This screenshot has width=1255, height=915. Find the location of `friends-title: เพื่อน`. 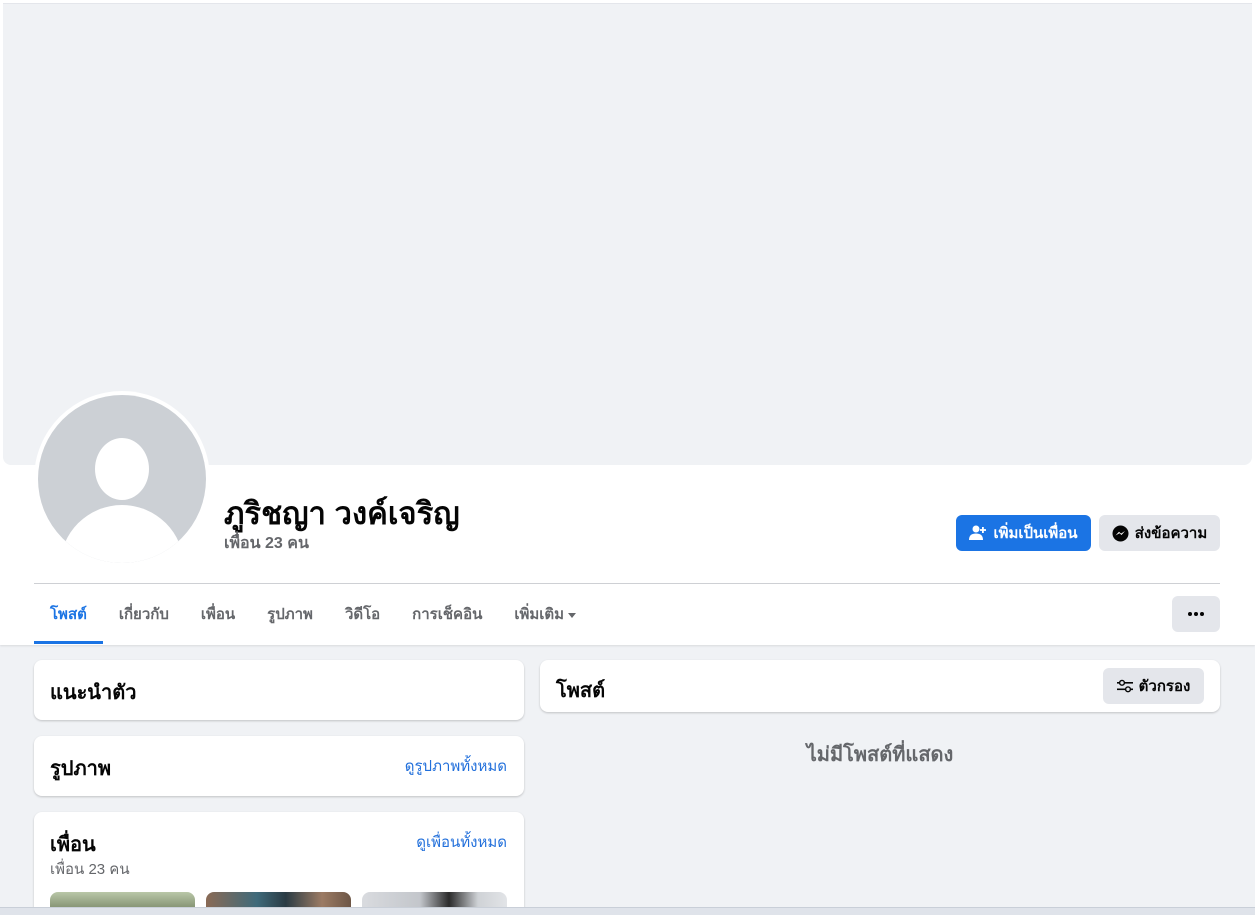

friends-title: เพื่อน is located at coordinates (73, 845).